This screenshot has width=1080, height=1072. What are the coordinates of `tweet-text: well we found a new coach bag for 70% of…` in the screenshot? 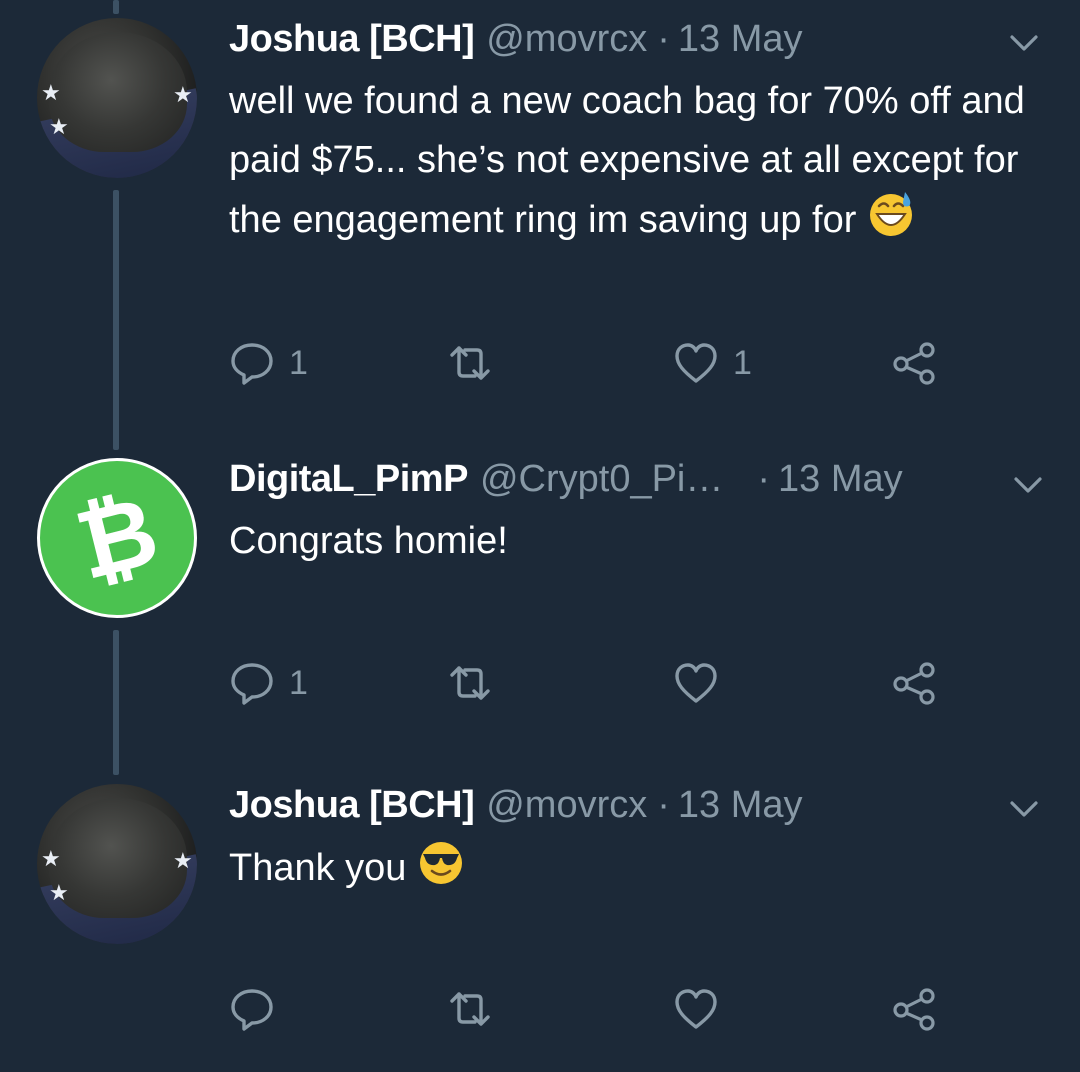 It's located at (639, 161).